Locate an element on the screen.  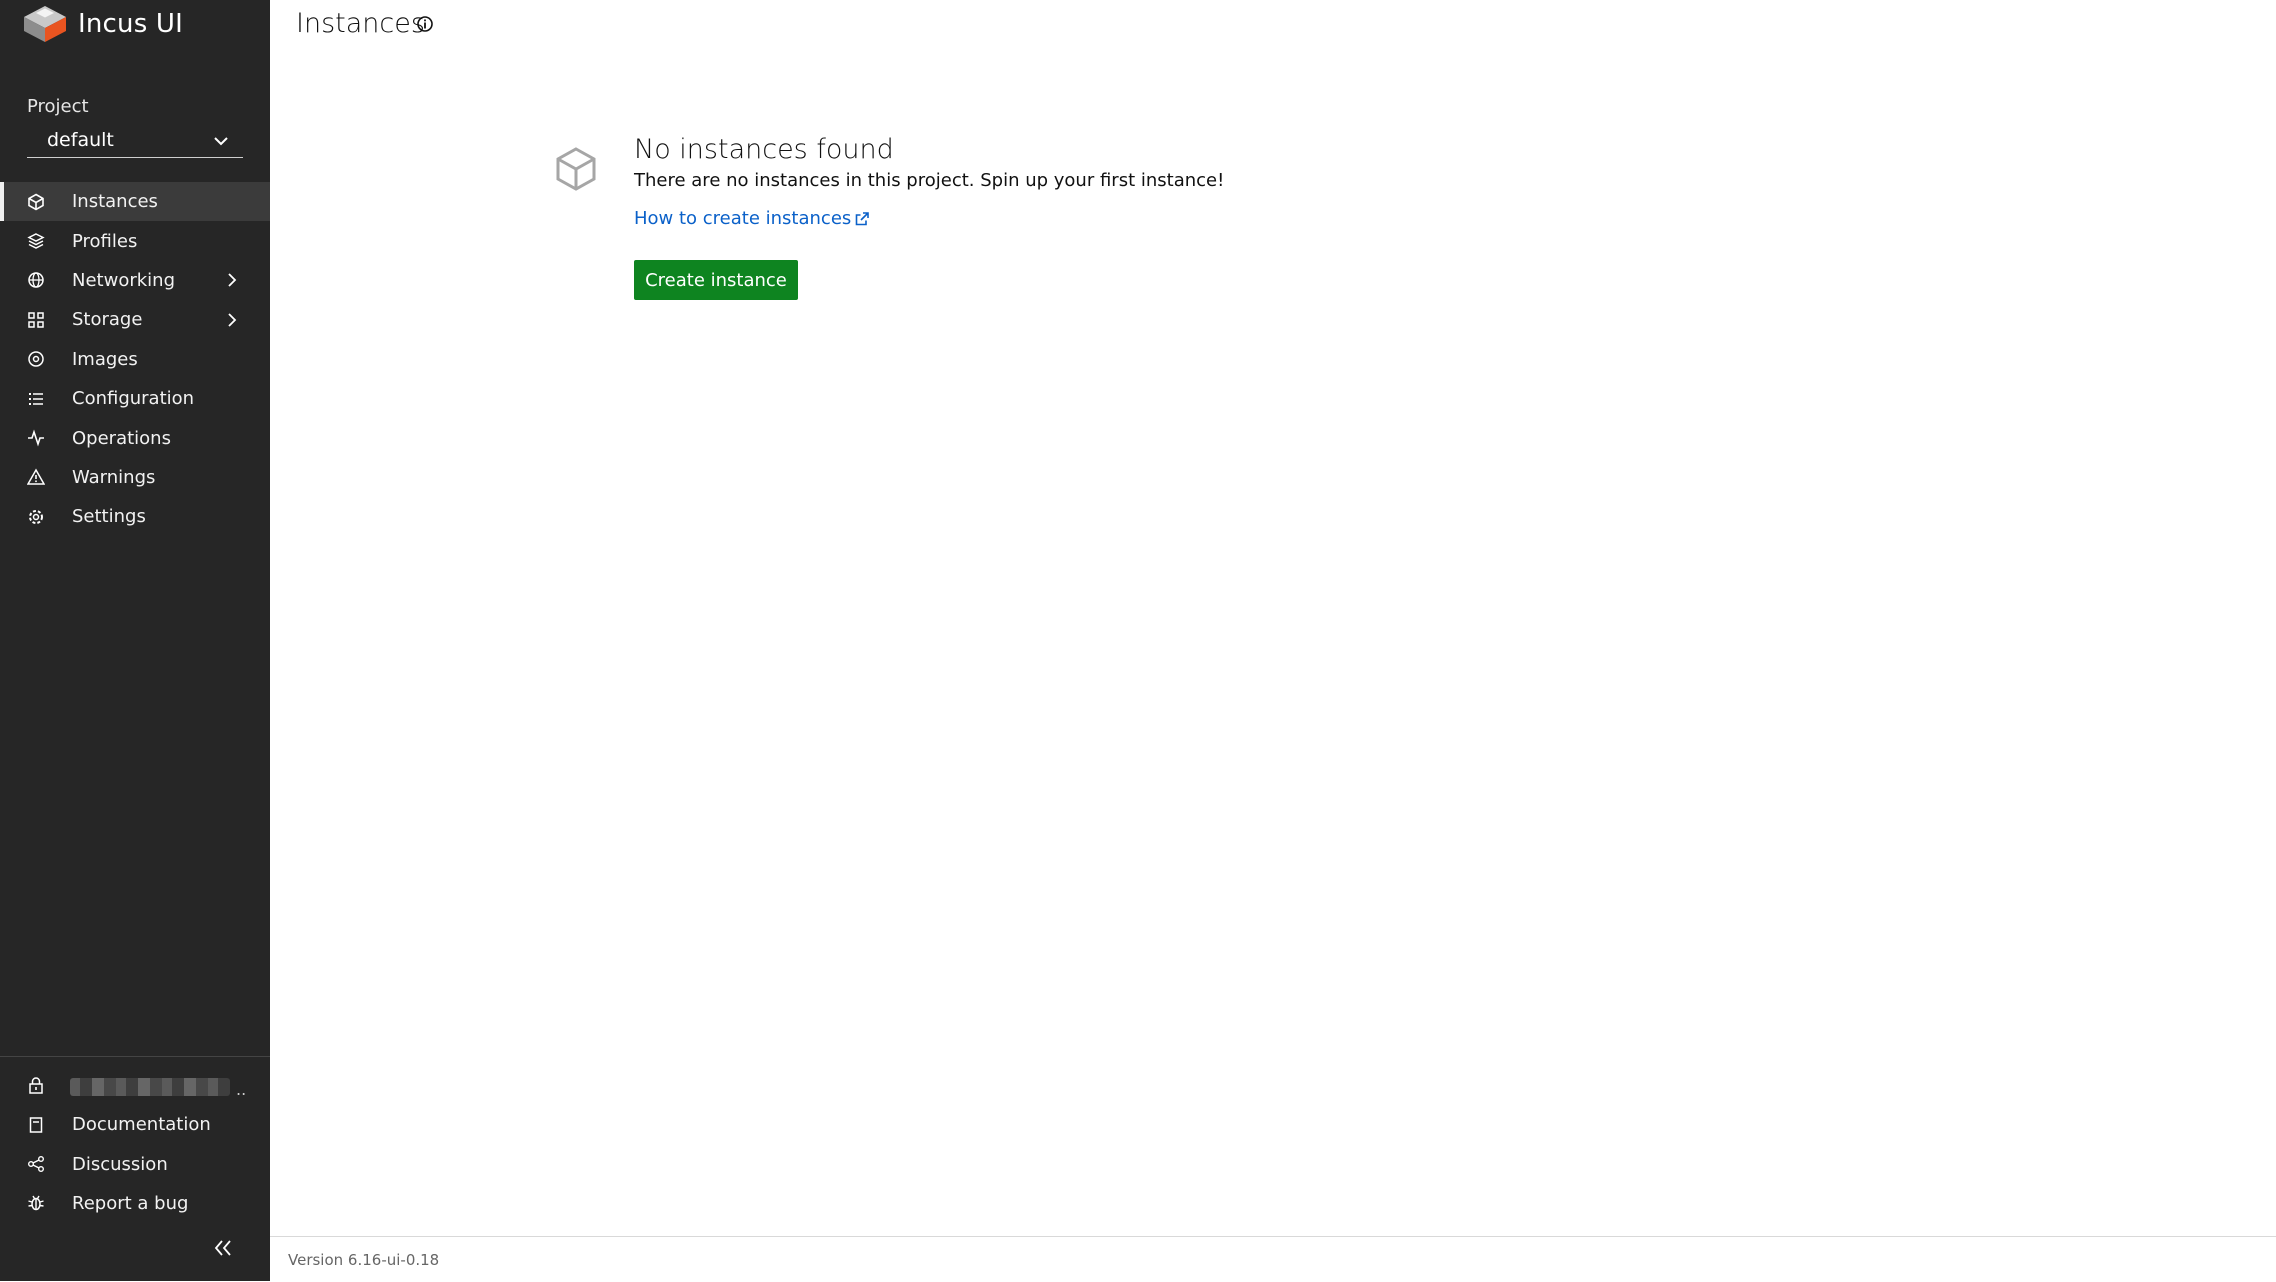
page-footer: Version 6.16-ui-0.18 is located at coordinates (1273, 1259).